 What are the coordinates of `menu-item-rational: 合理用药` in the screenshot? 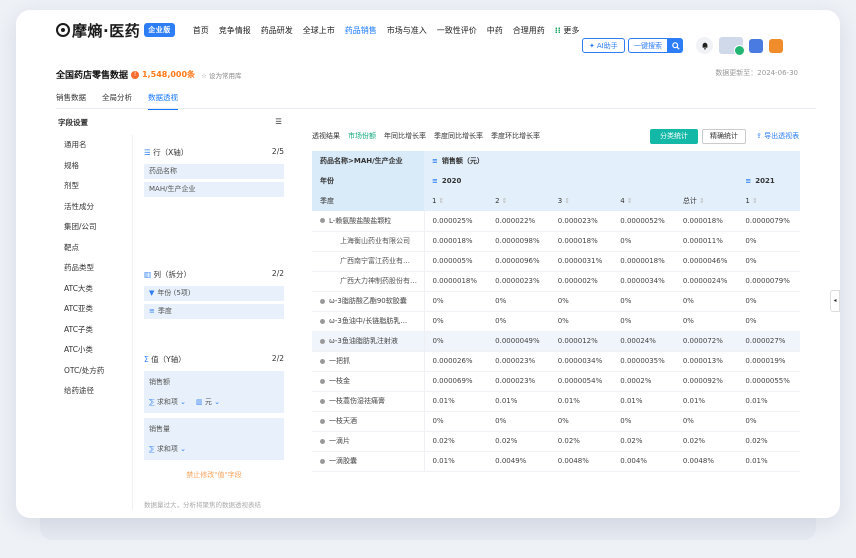 It's located at (529, 30).